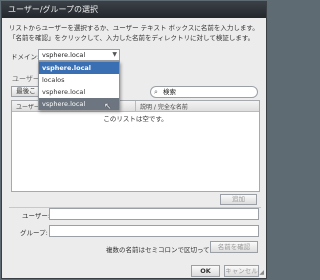 This screenshot has width=320, height=280. Describe the element at coordinates (204, 92) in the screenshot. I see `search-input: ⌕ 検索` at that location.